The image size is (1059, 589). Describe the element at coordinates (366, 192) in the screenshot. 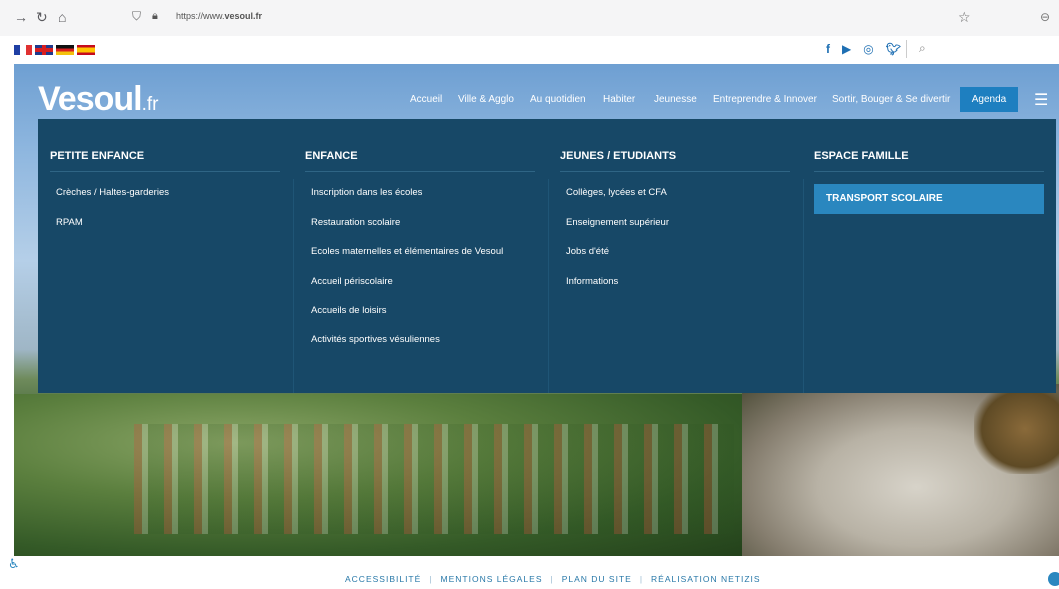

I see `menu-item: Inscription dans les écoles` at that location.